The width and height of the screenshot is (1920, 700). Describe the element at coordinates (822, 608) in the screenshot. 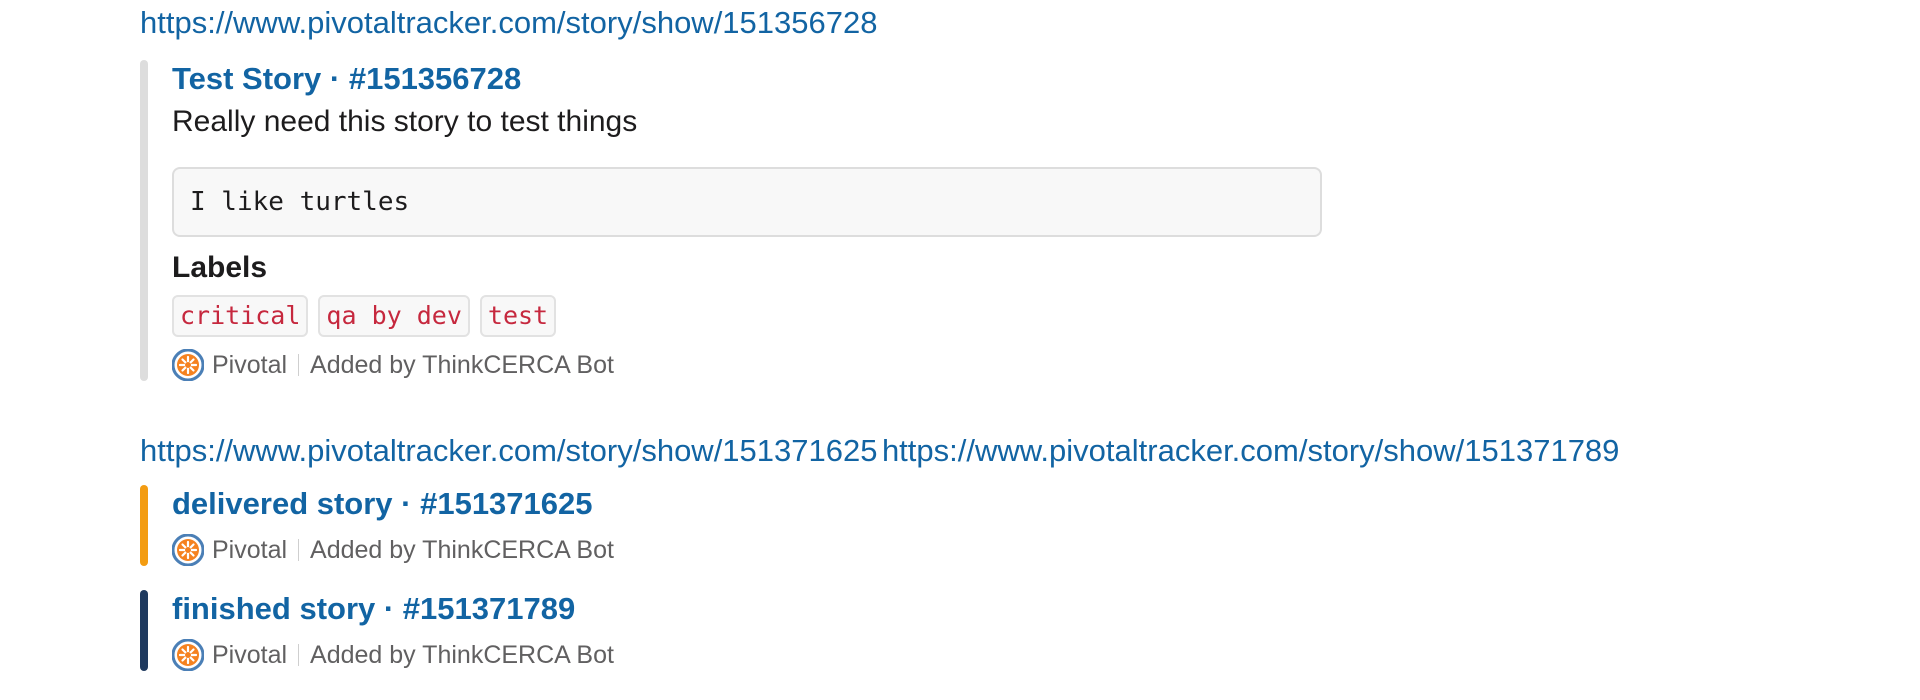

I see `attachment-title-link: finished story · #151371789` at that location.